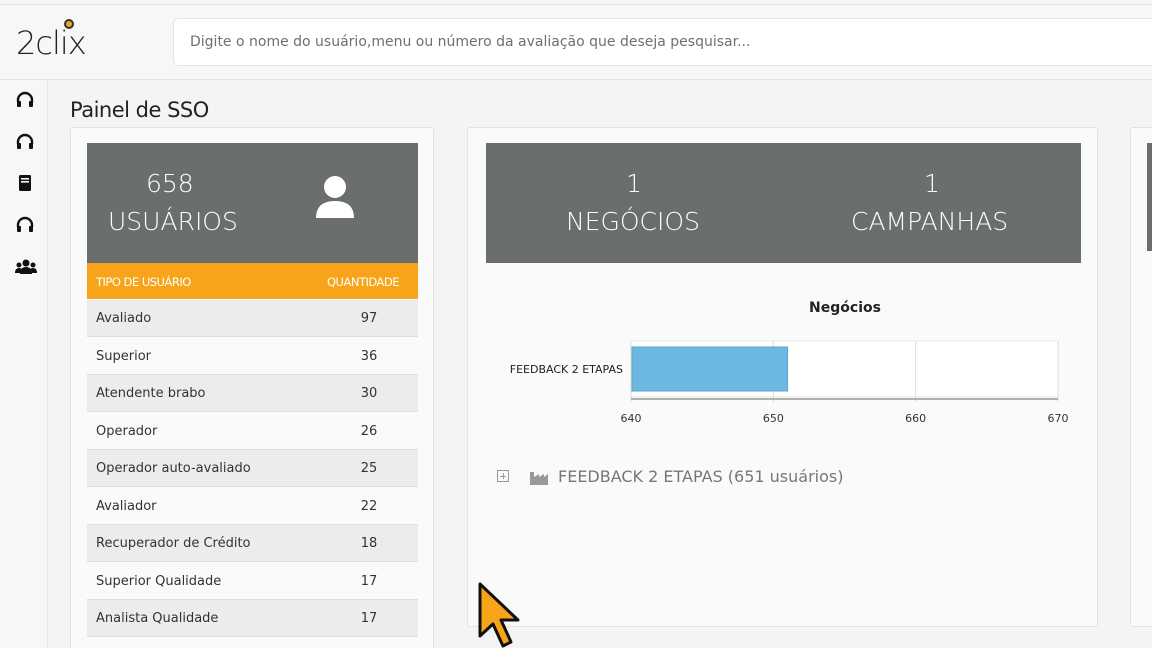  What do you see at coordinates (25, 183) in the screenshot?
I see `book-icon` at bounding box center [25, 183].